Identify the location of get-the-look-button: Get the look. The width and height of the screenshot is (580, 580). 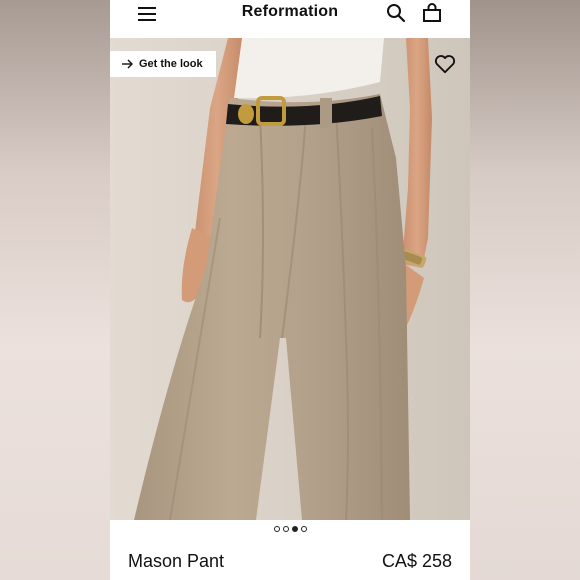
(163, 64).